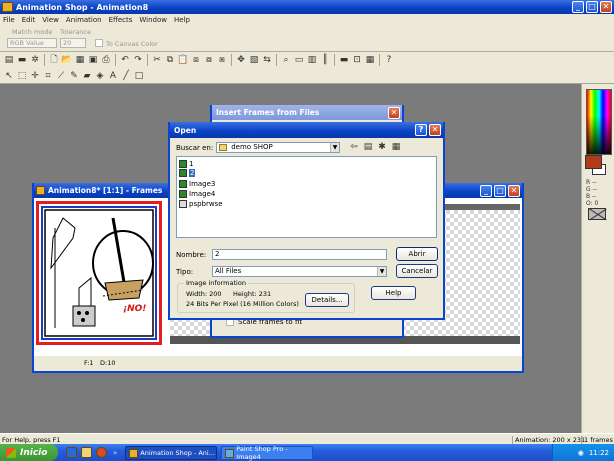 Image resolution: width=614 pixels, height=461 pixels. I want to click on rectangle-icon: □, so click(139, 76).